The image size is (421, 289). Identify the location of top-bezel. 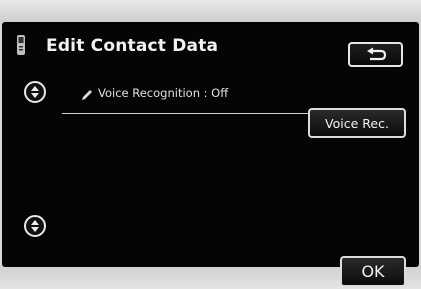
(210, 11).